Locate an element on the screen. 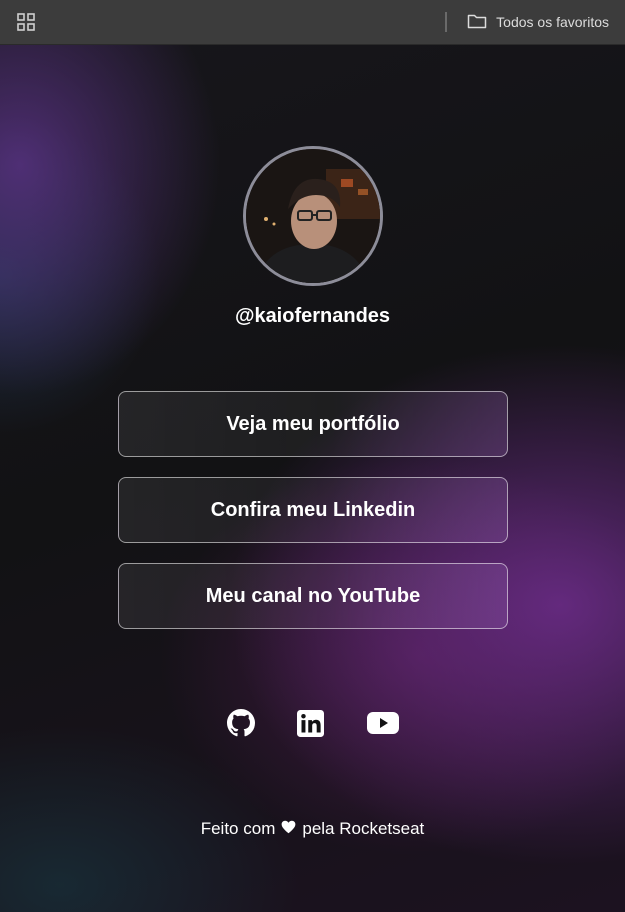 This screenshot has width=625, height=912. heart-icon is located at coordinates (288, 829).